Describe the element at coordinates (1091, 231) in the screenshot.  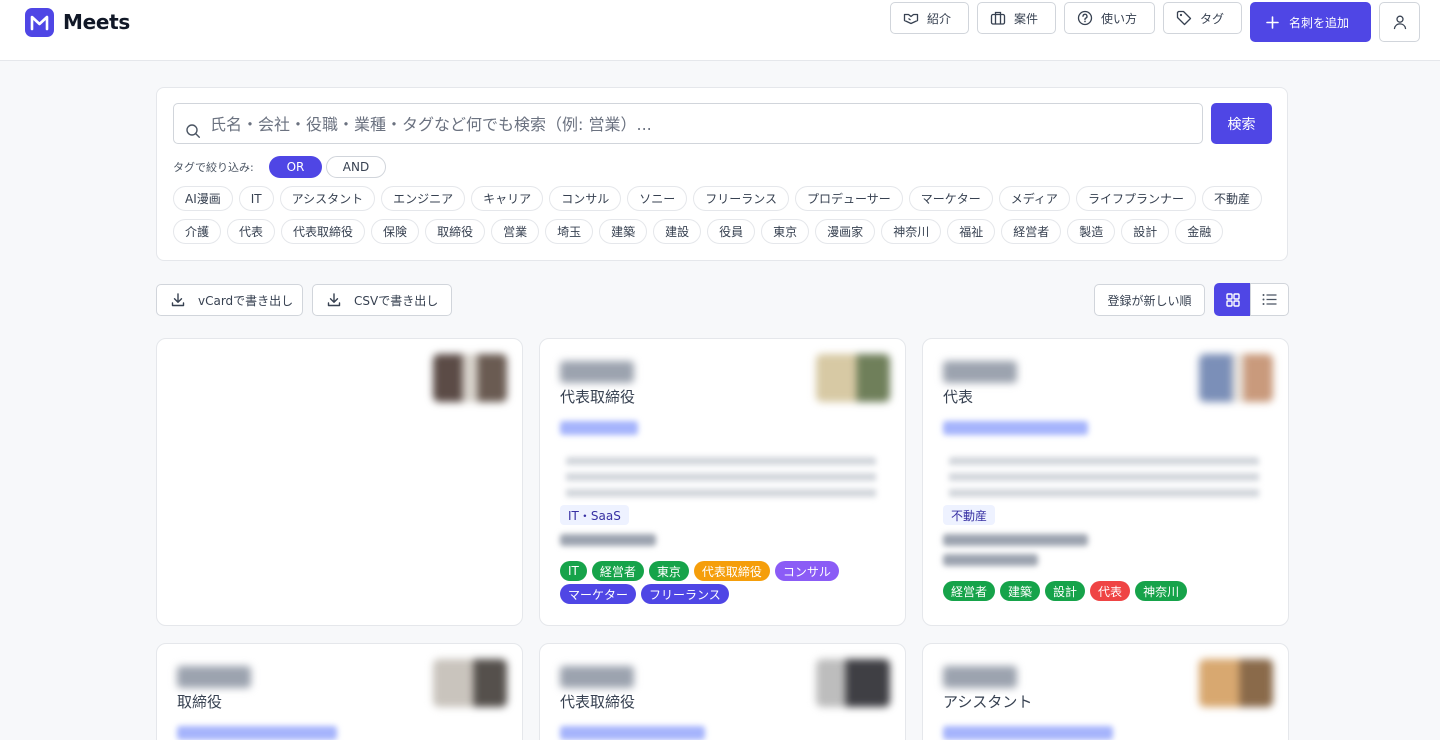
I see `tag-filter-chip: 製造` at that location.